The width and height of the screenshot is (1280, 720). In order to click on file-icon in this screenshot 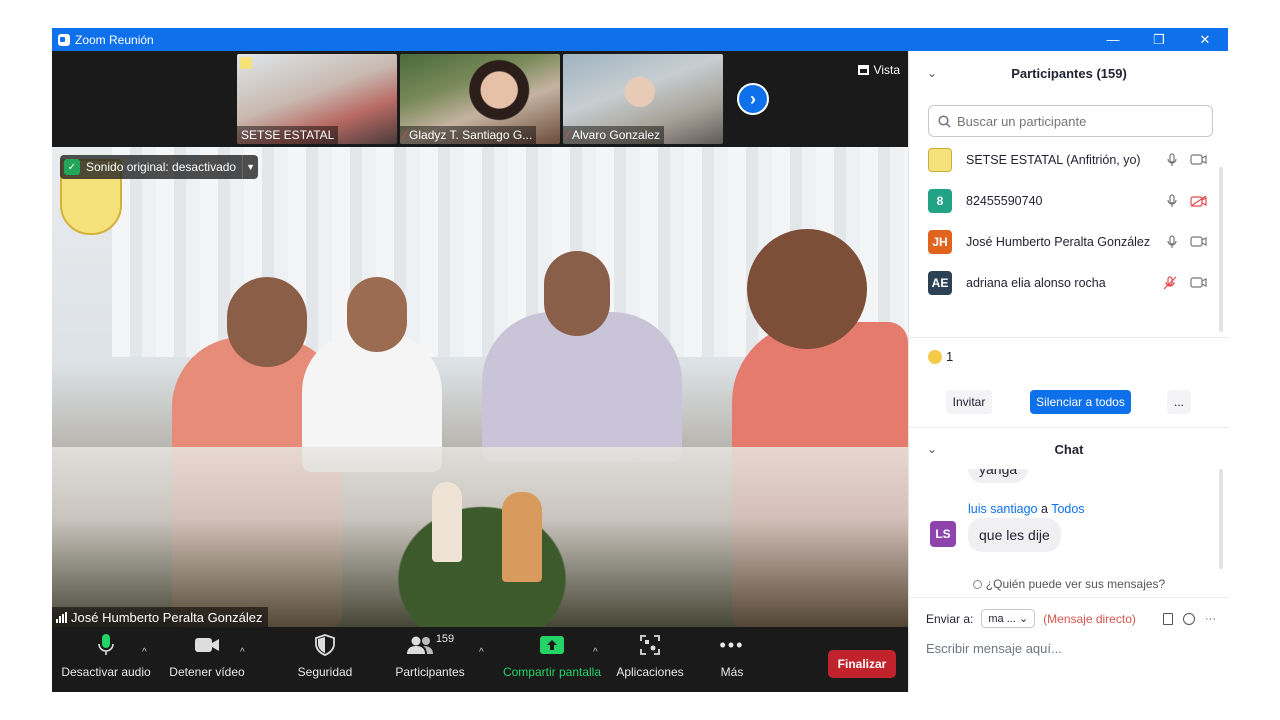, I will do `click(1168, 618)`.